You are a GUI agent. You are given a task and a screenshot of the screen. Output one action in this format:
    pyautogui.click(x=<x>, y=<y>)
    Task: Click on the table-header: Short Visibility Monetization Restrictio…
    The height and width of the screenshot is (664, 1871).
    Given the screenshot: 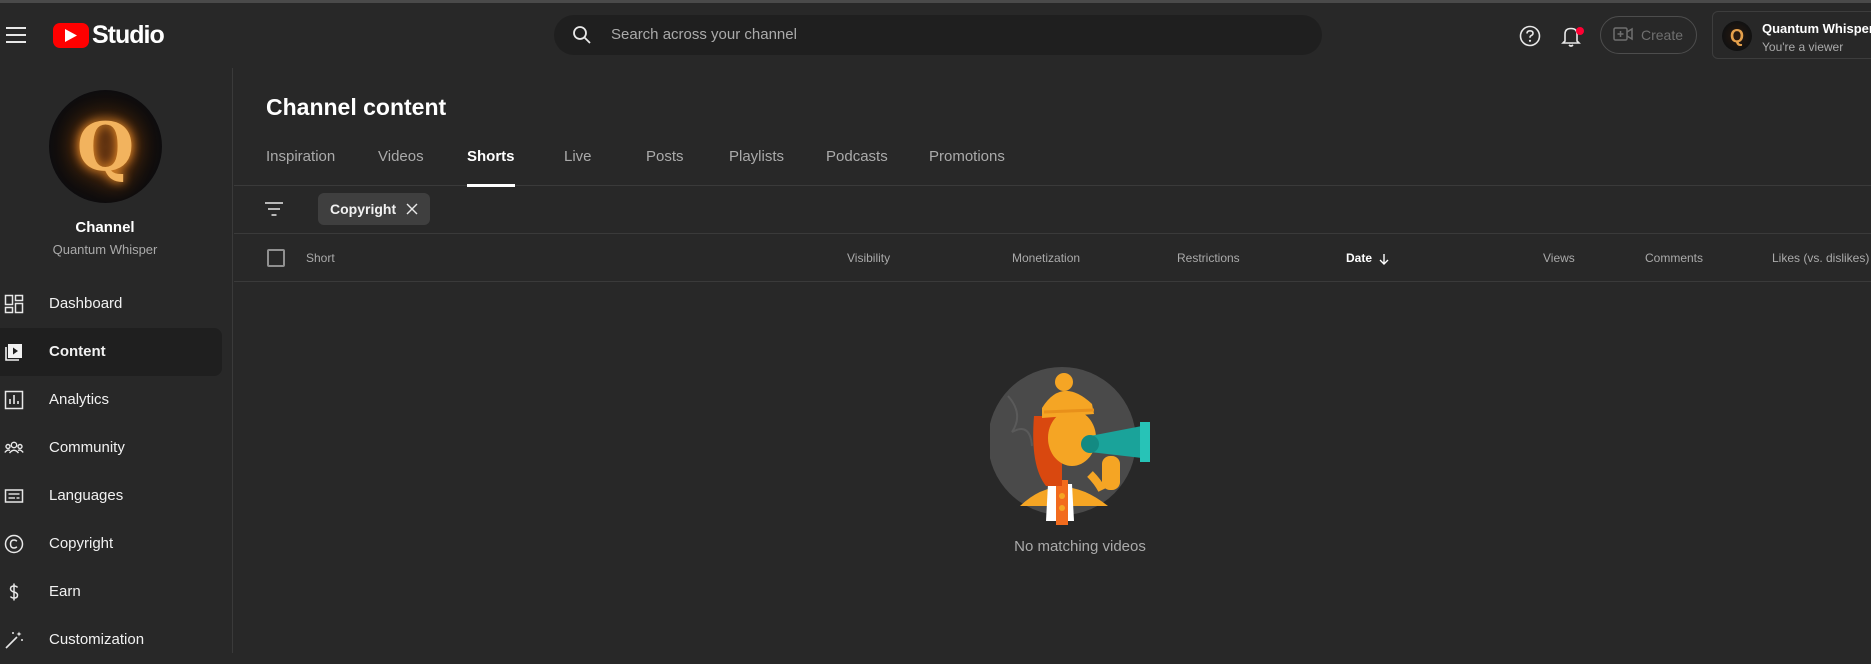 What is the action you would take?
    pyautogui.click(x=1052, y=258)
    